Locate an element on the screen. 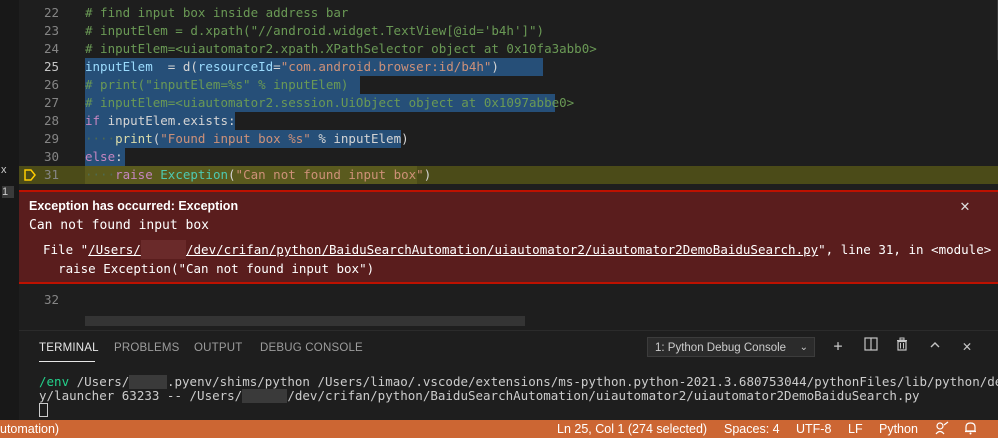  strip-x-label: x is located at coordinates (4, 170).